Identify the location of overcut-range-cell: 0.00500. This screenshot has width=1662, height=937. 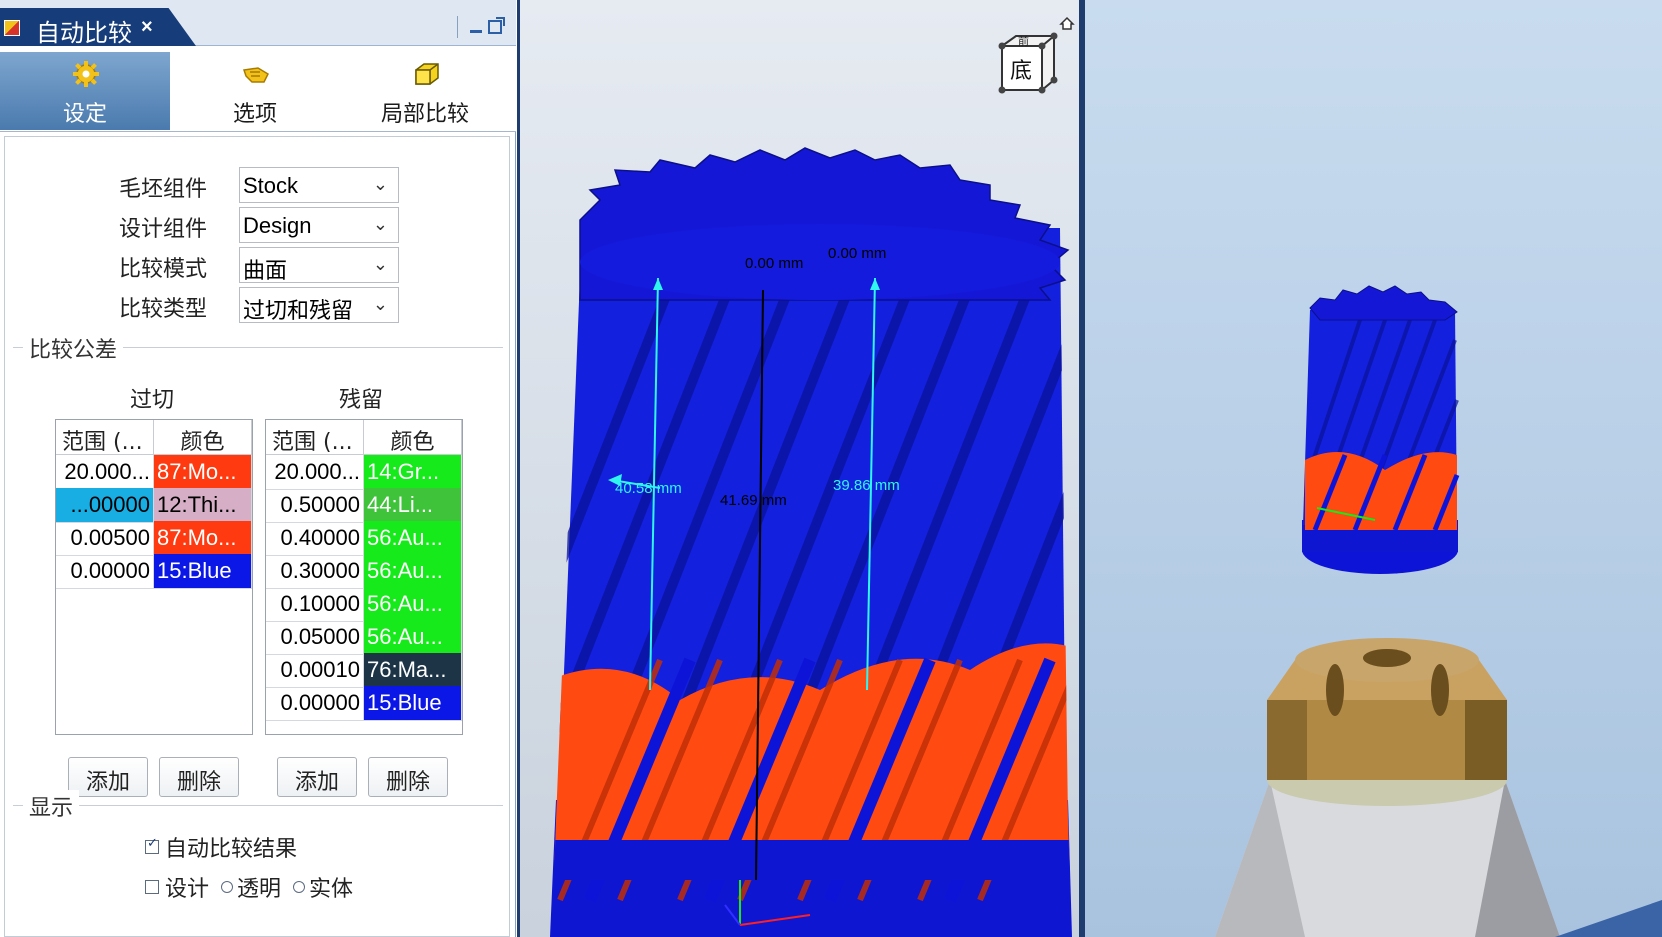
(105, 538).